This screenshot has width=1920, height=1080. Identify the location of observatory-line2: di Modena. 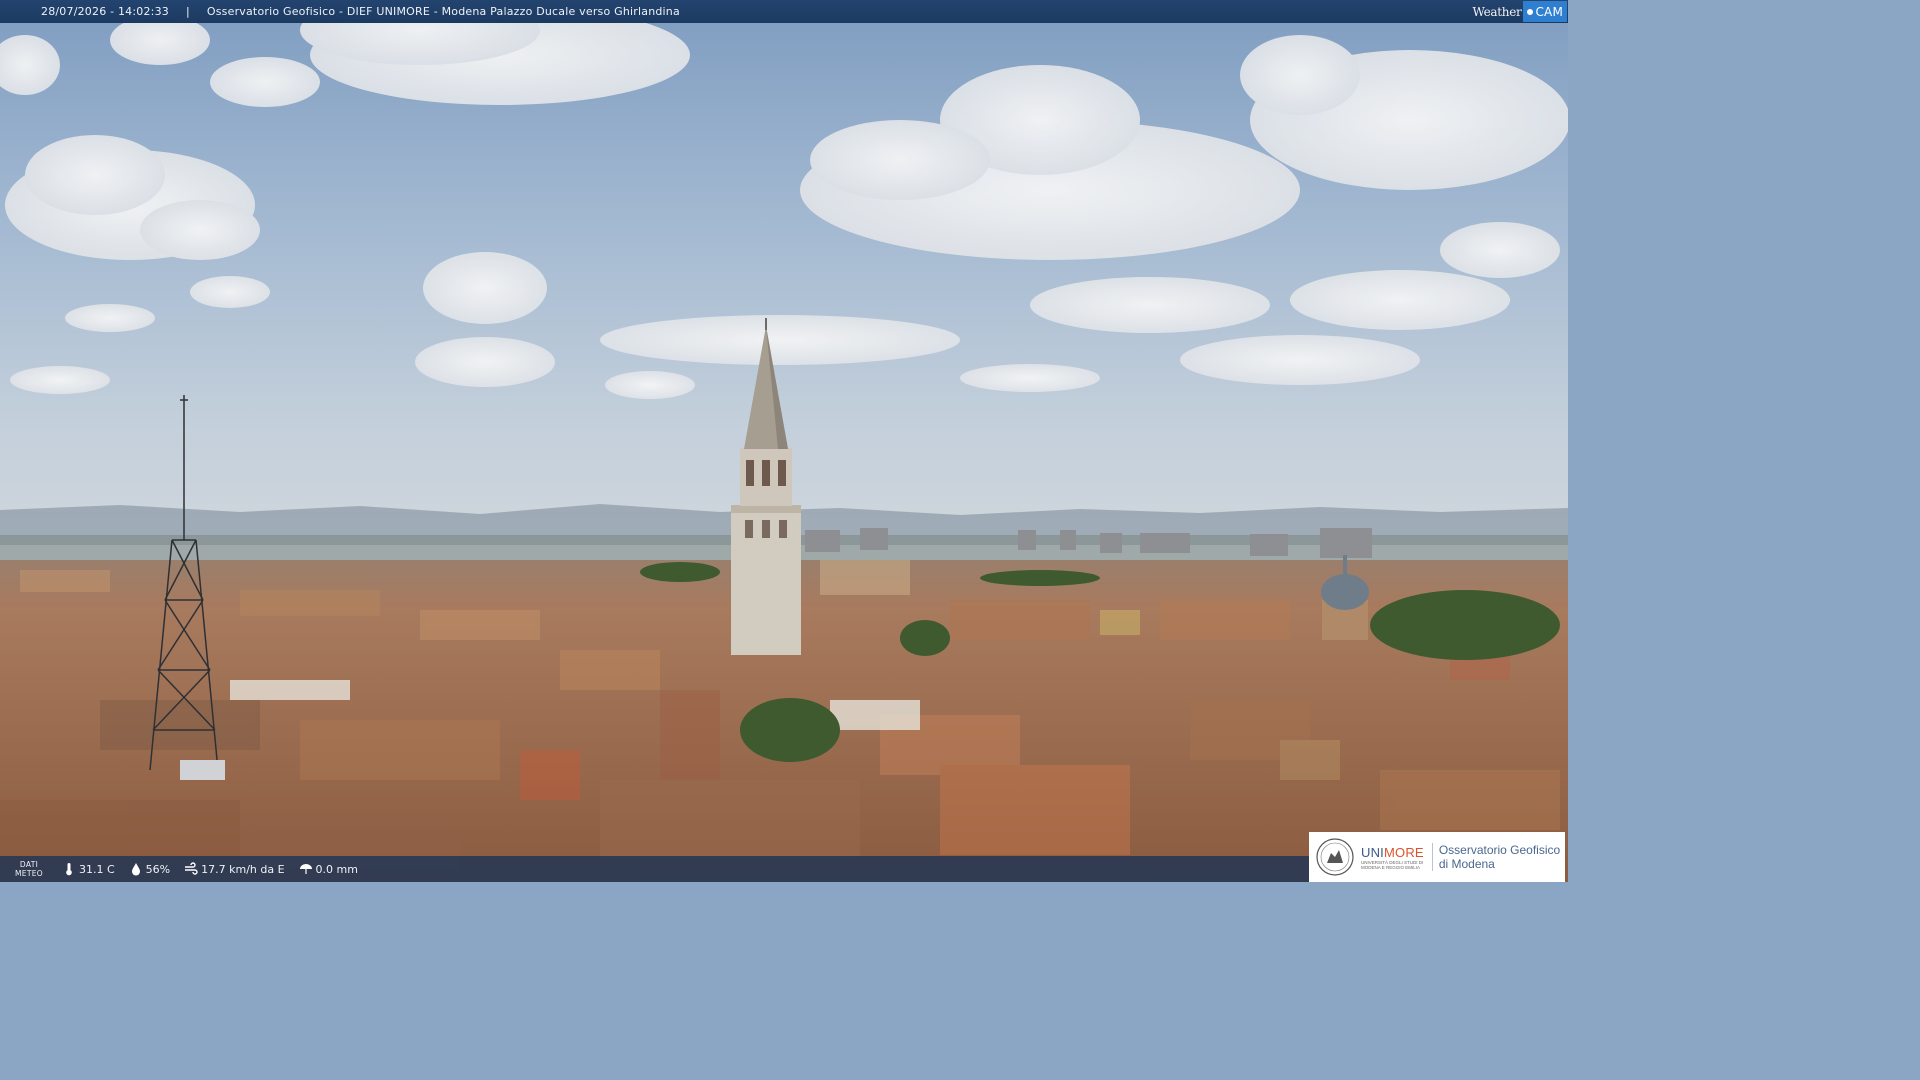
(1466, 864).